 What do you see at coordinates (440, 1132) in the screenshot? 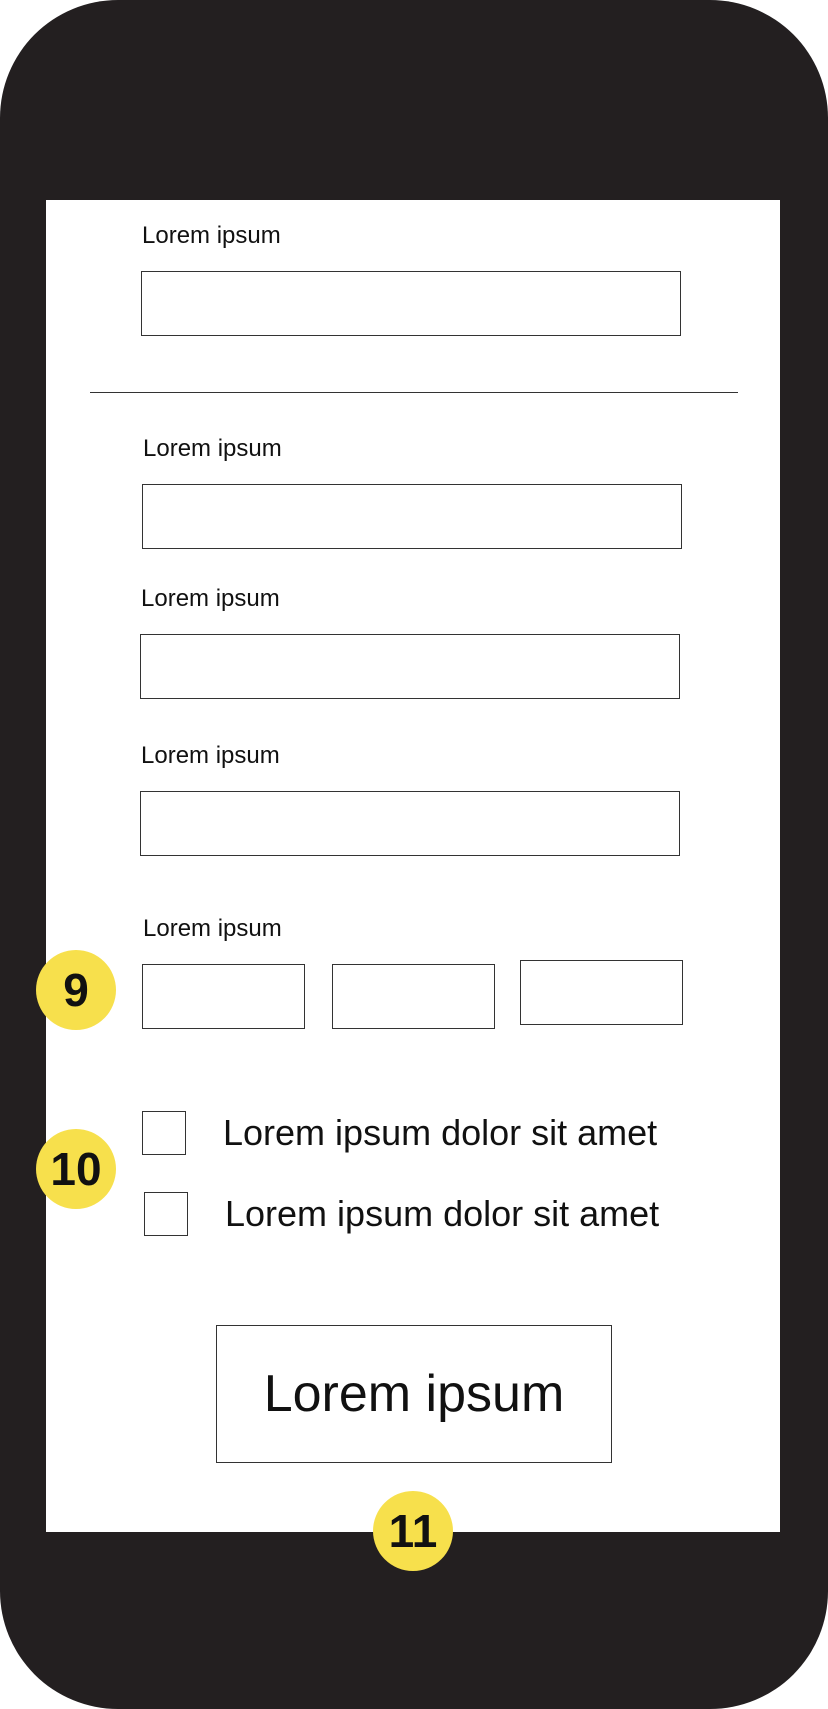
I see `checkbox-1-label: Lorem ipsum dolor sit amet` at bounding box center [440, 1132].